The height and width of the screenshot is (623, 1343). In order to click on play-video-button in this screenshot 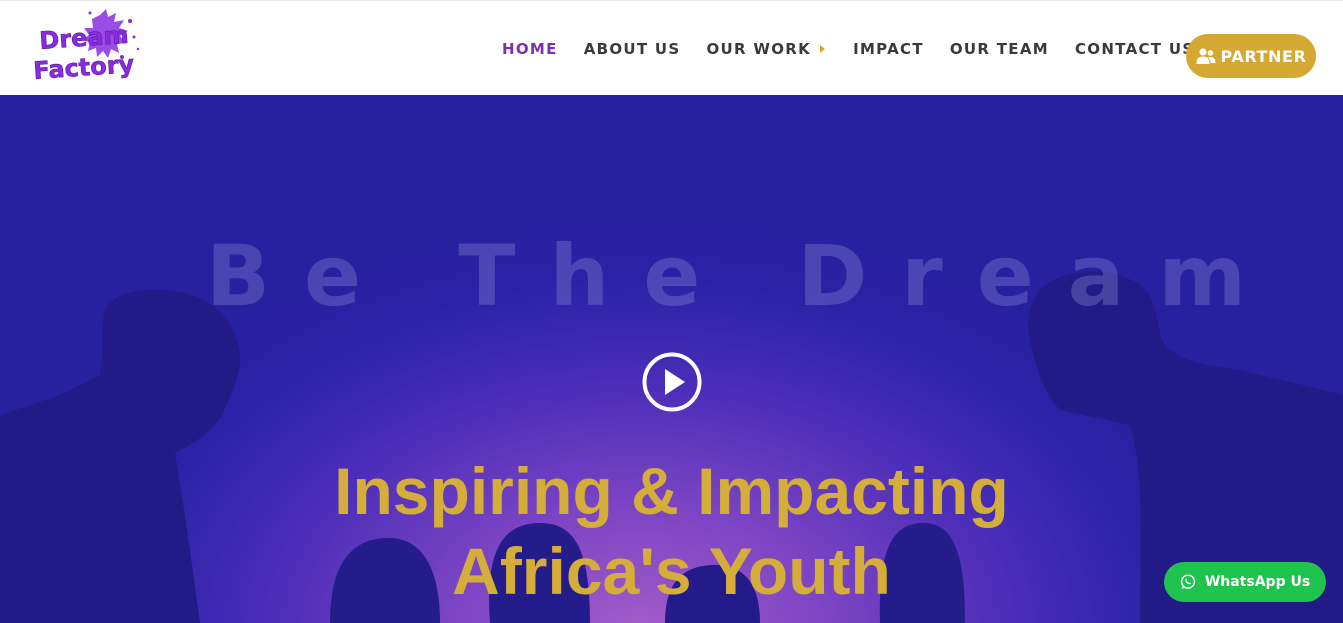, I will do `click(672, 382)`.